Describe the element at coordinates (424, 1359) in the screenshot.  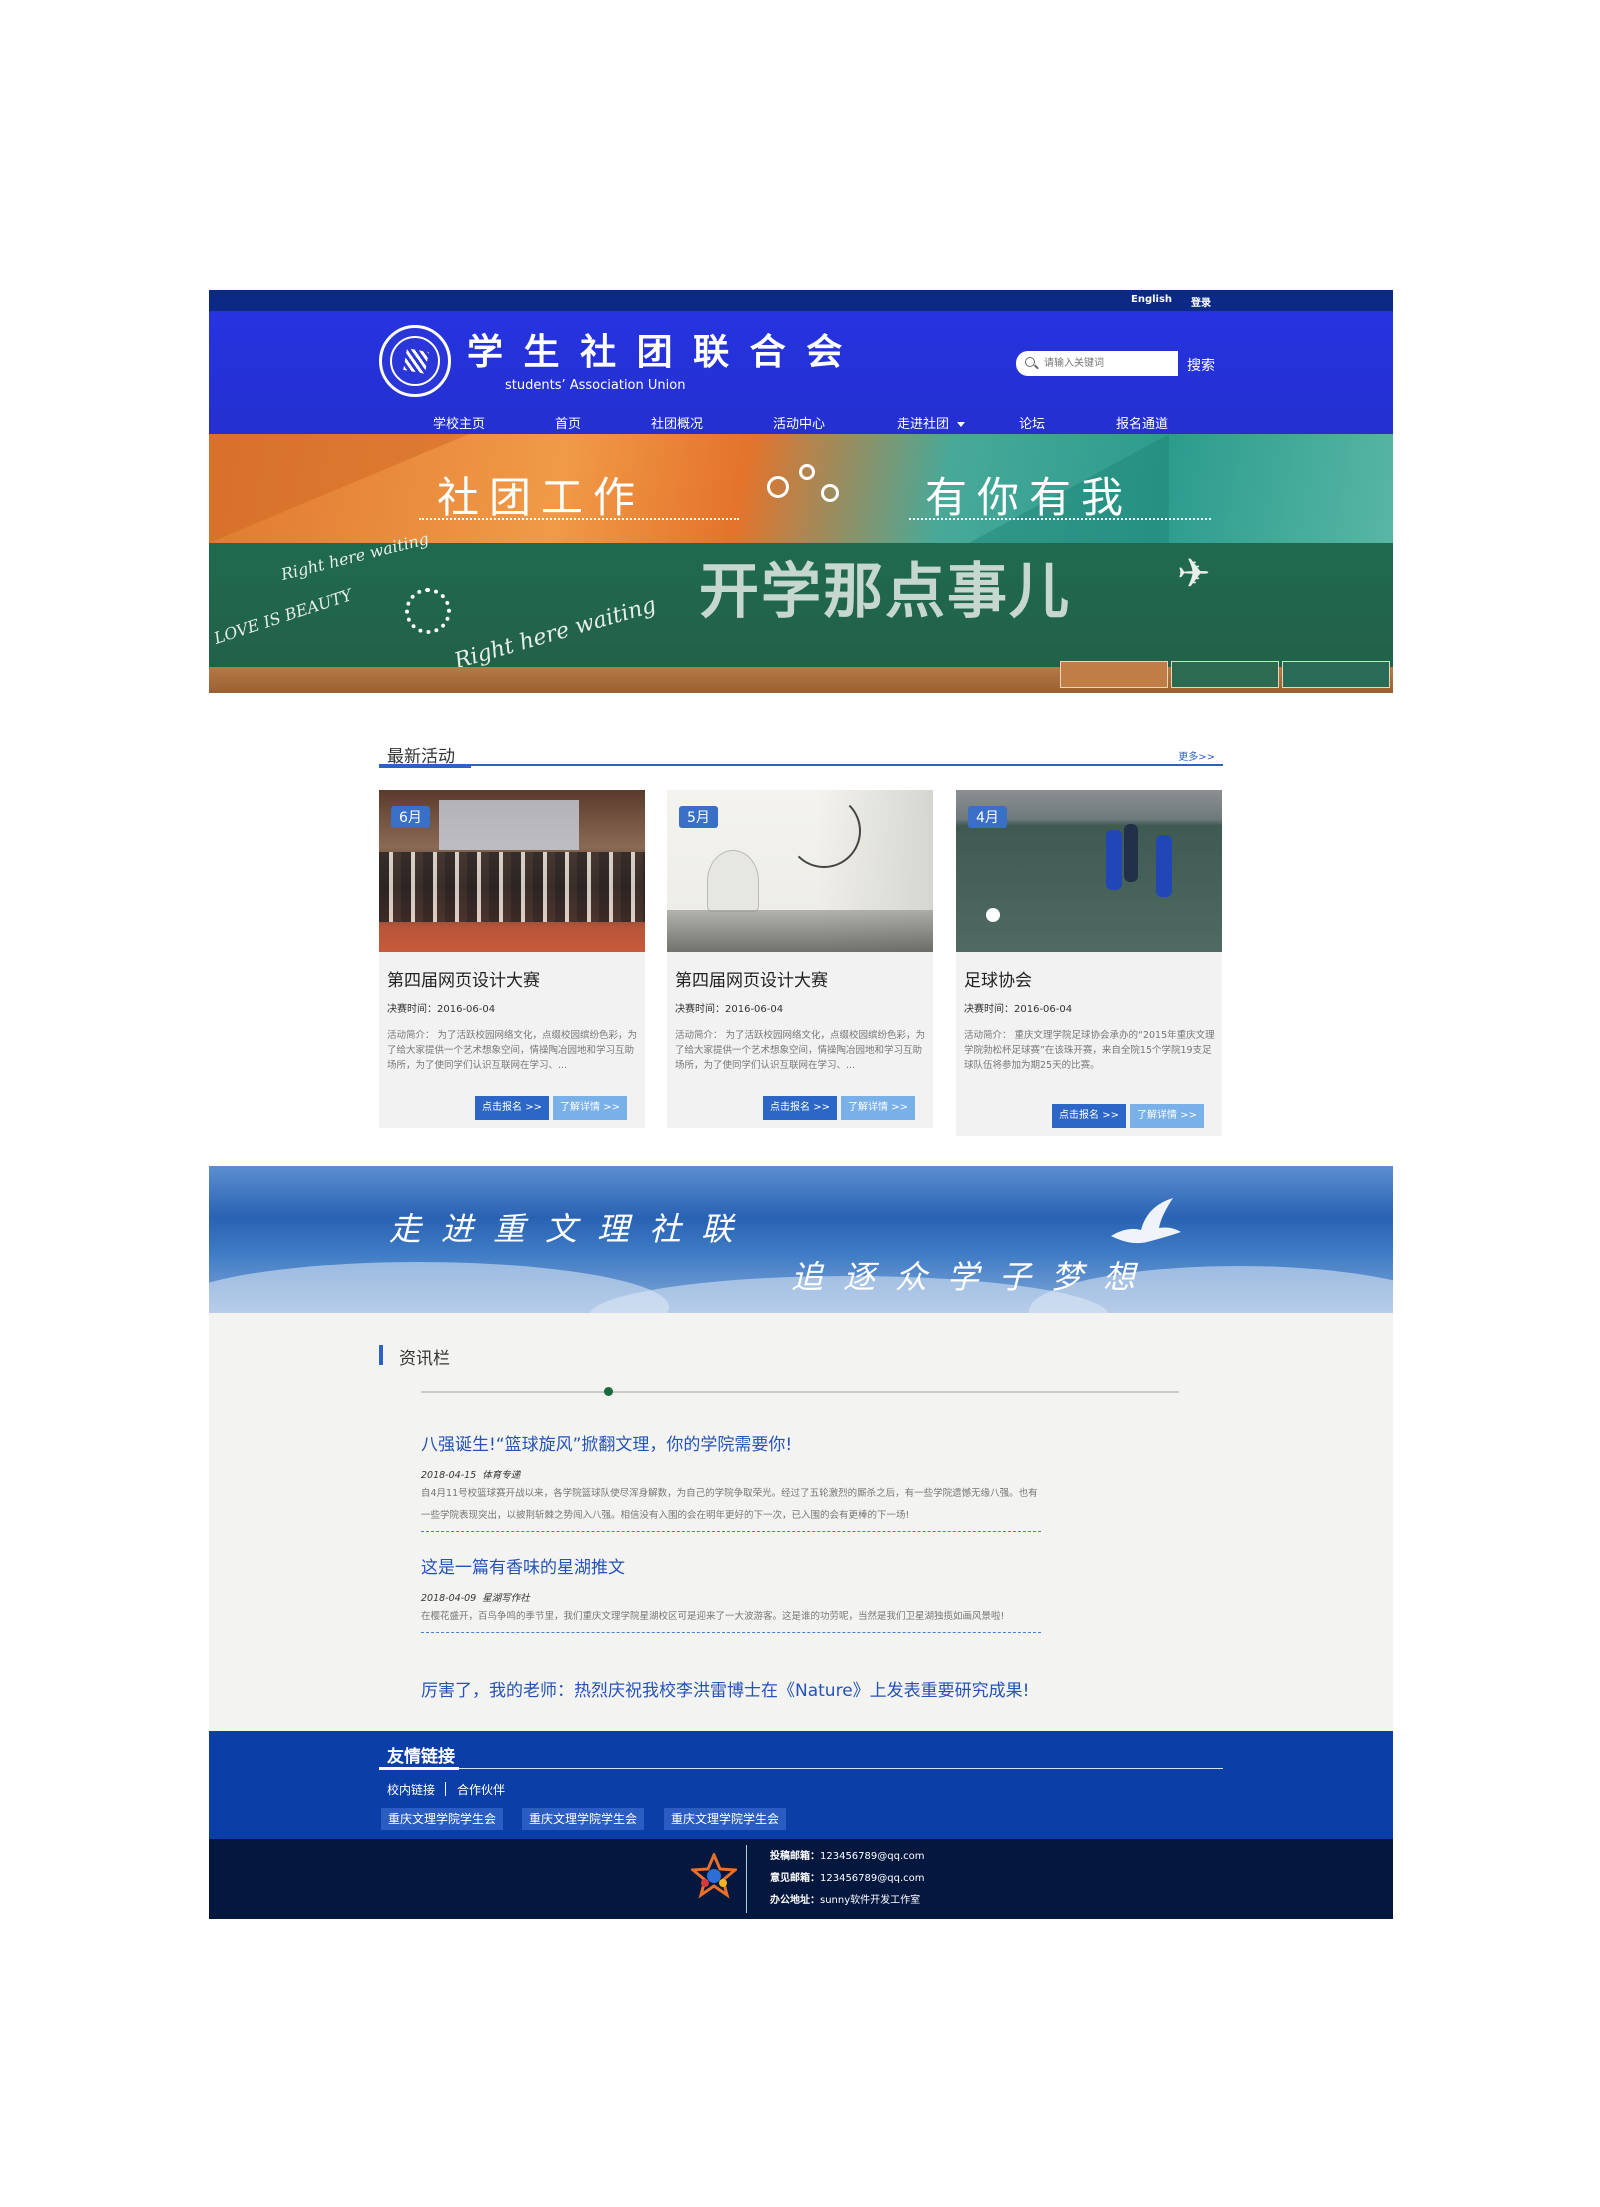
I see `news-title: 资讯栏` at that location.